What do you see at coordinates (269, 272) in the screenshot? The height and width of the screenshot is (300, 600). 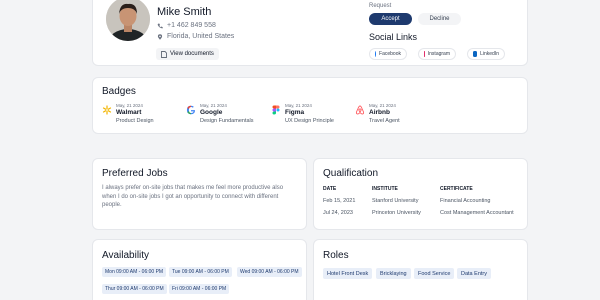 I see `availability-slot: Wed 09:00 AM - 06:00 PM` at bounding box center [269, 272].